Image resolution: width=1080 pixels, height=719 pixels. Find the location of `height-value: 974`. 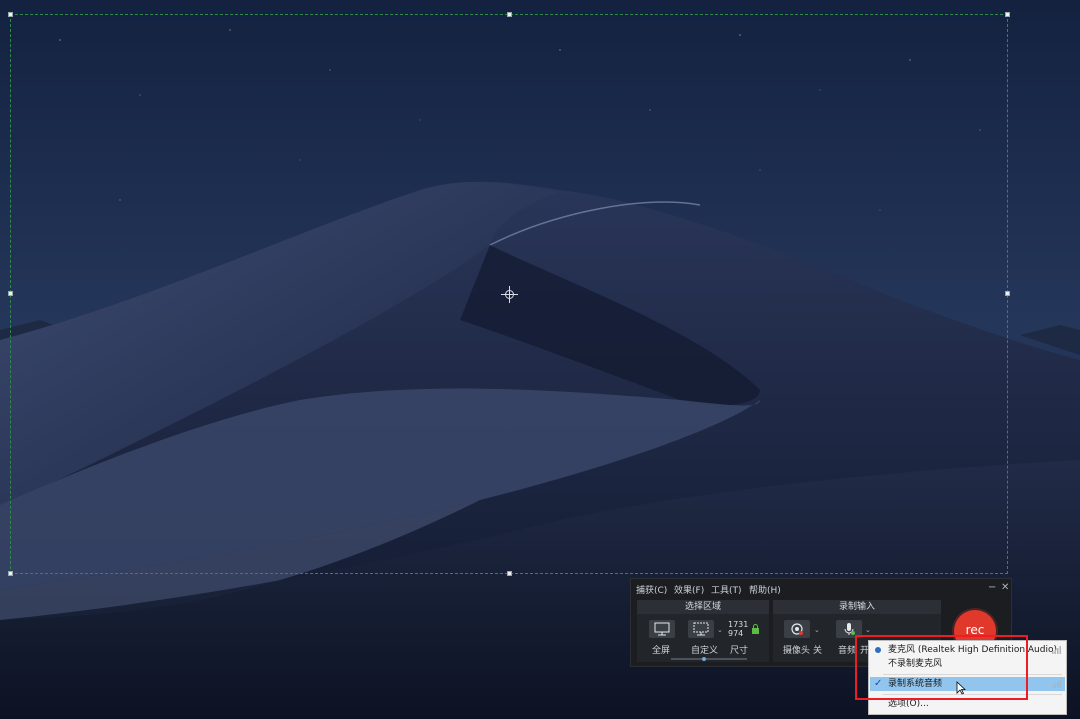

height-value: 974 is located at coordinates (738, 633).